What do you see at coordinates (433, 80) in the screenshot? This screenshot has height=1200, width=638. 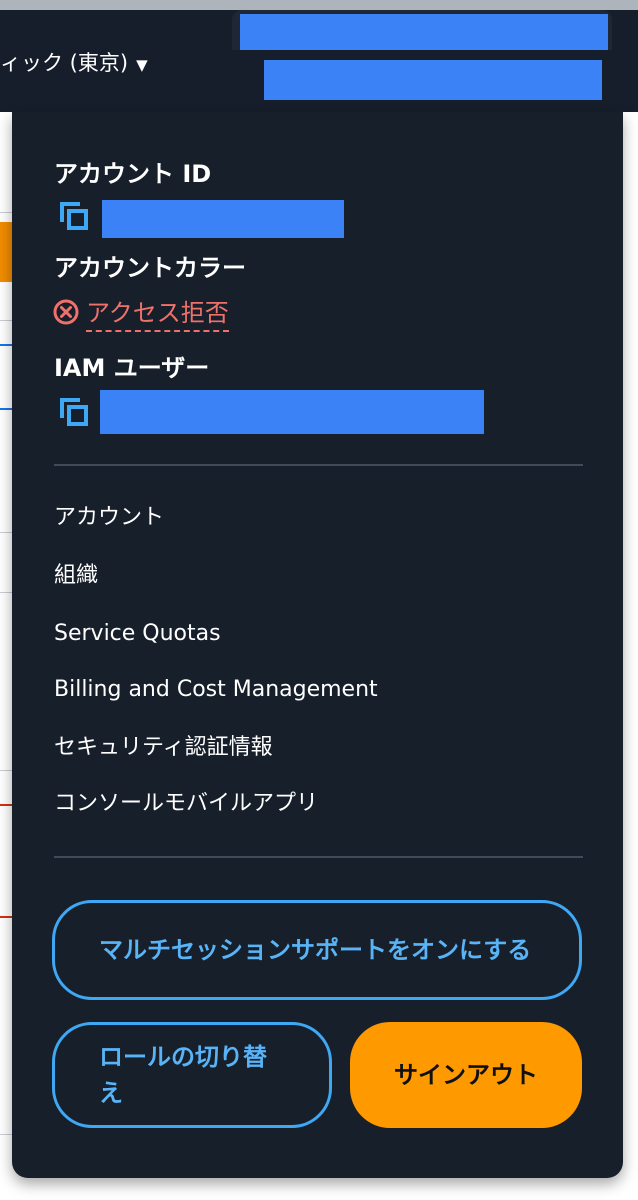 I see `redacted-account-detail` at bounding box center [433, 80].